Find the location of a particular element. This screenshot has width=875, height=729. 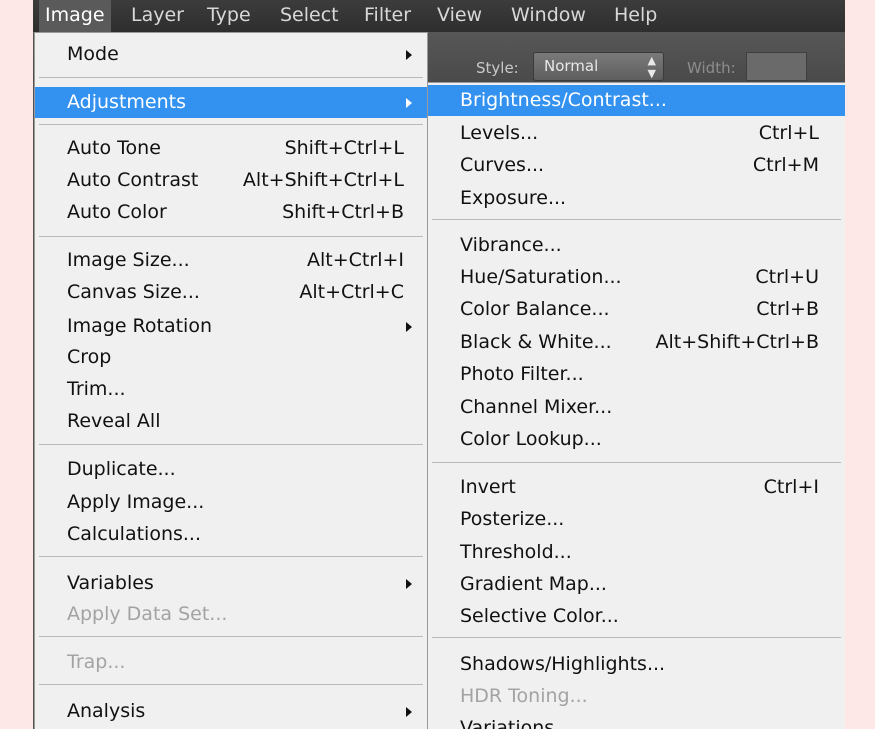

menubar-view: View is located at coordinates (459, 16).